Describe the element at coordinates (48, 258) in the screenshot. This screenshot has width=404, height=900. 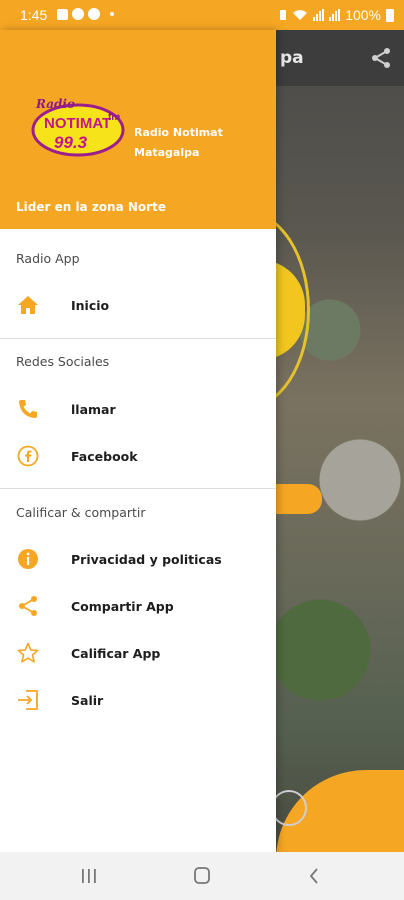
I see `section-title-radio-app: Radio App` at that location.